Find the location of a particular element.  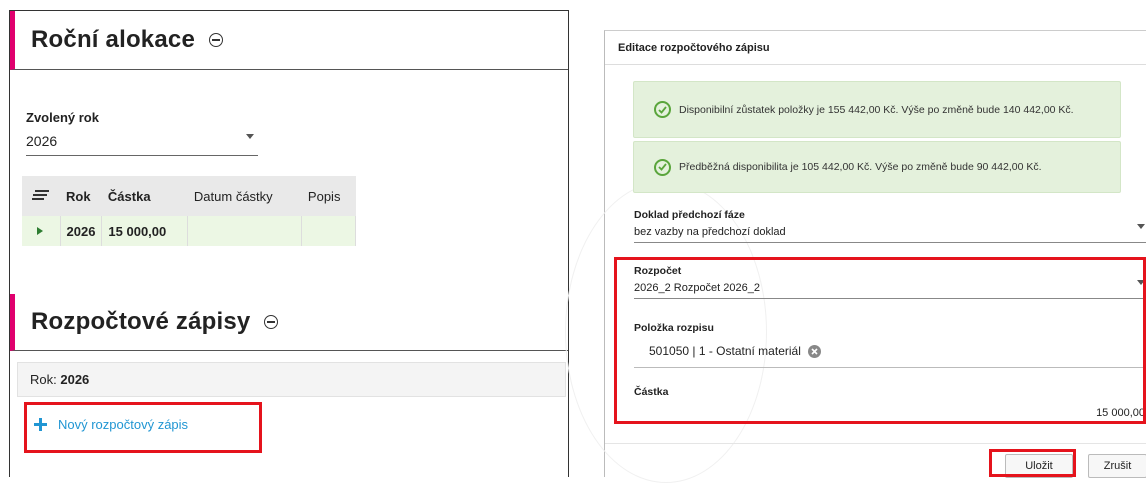

year-select: Zvolený rok 2026 is located at coordinates (142, 133).